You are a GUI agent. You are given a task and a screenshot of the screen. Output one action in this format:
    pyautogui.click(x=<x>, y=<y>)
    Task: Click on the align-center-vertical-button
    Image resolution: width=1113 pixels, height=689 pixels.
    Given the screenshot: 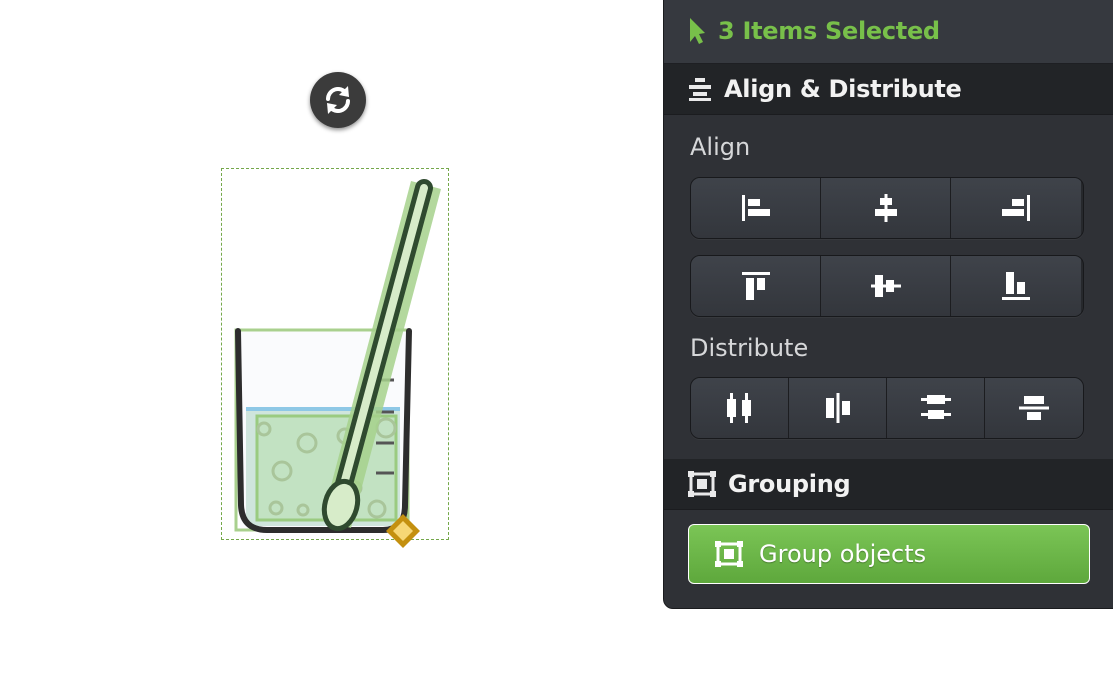 What is the action you would take?
    pyautogui.click(x=886, y=286)
    